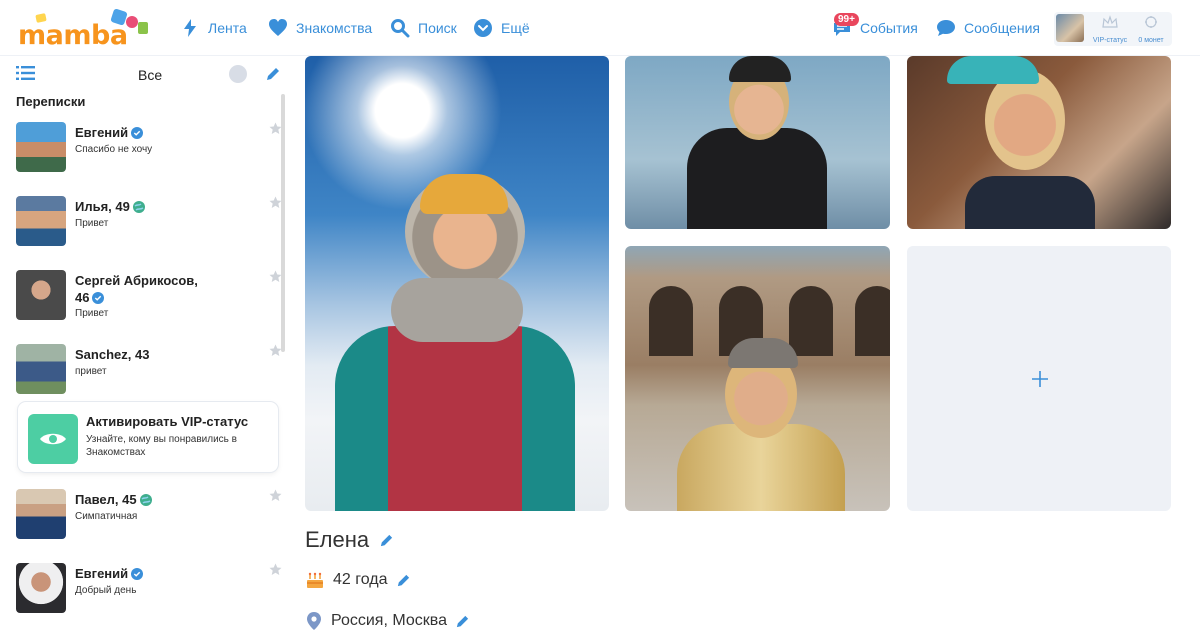 The height and width of the screenshot is (634, 1200). What do you see at coordinates (1110, 31) in the screenshot?
I see `vip-status-link: VIP-статус` at bounding box center [1110, 31].